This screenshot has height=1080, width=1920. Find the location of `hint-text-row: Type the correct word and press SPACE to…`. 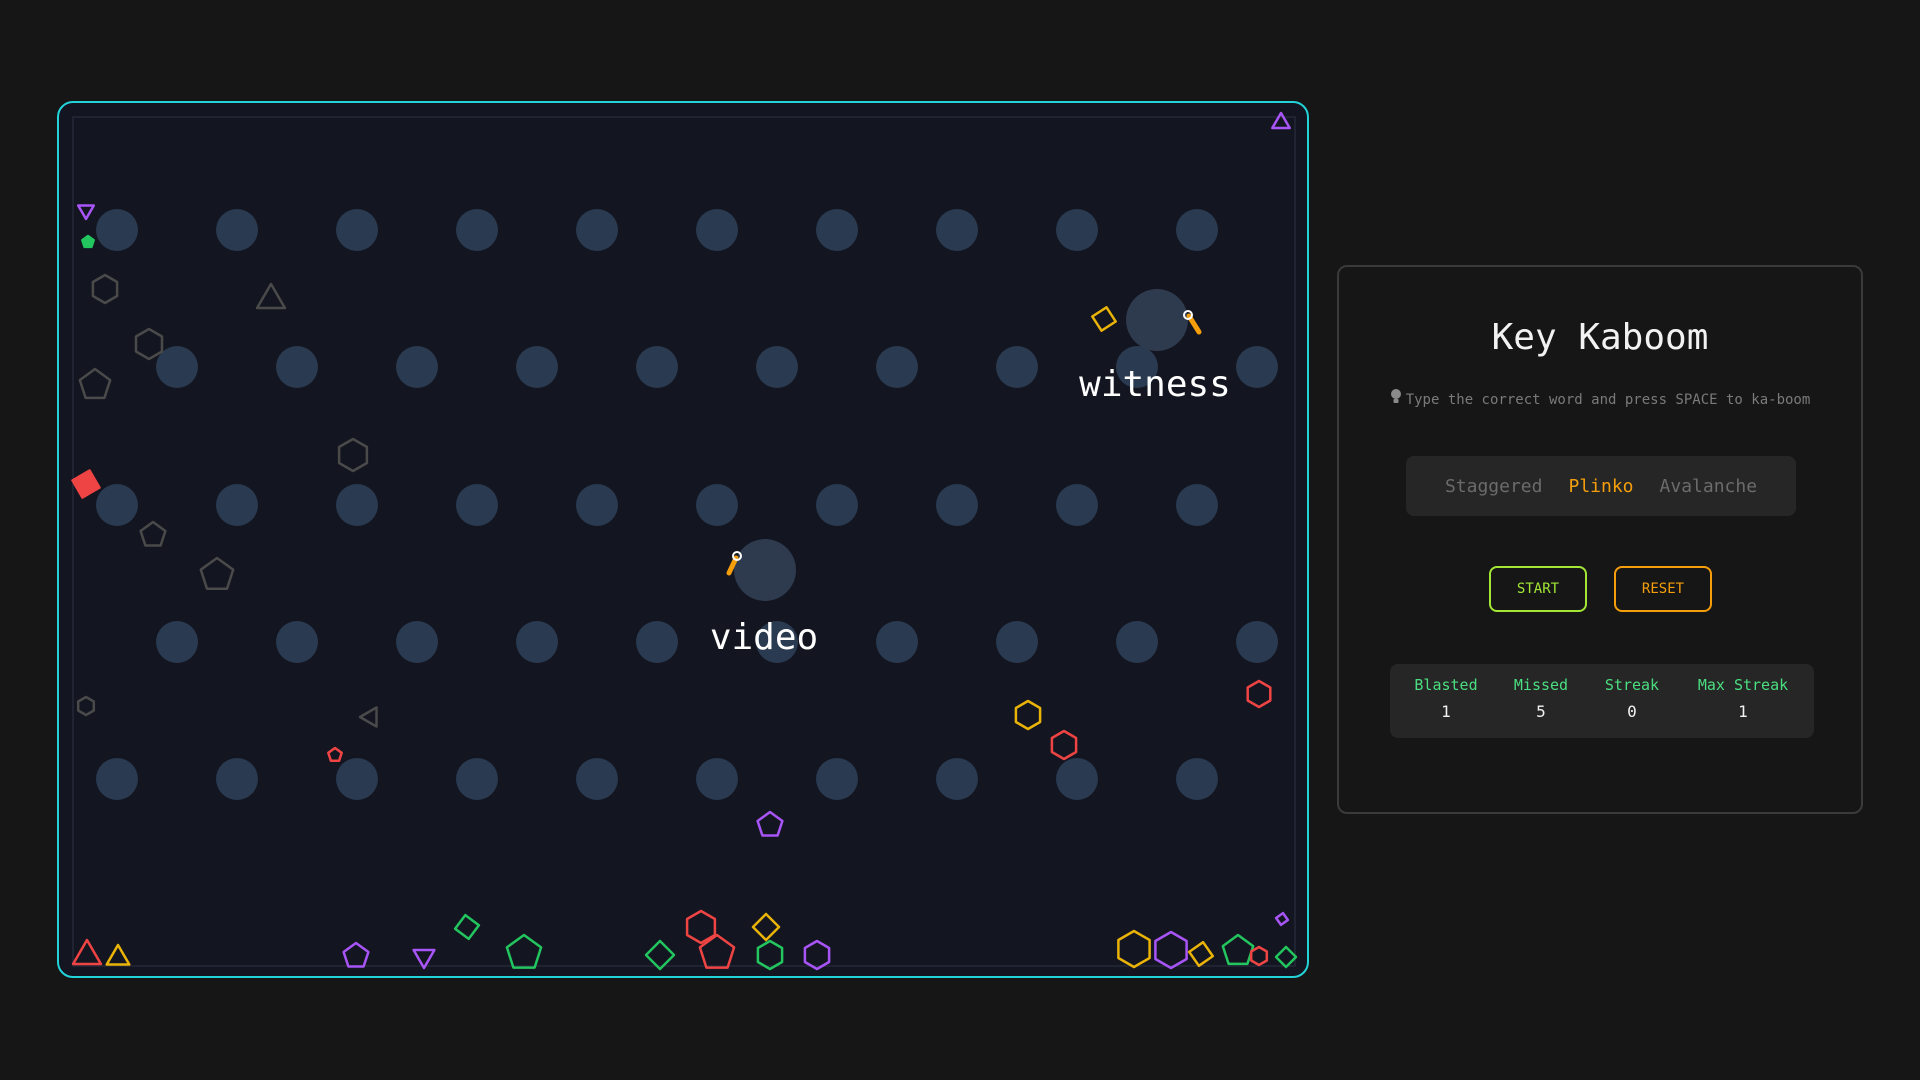

hint-text-row: Type the correct word and press SPACE to… is located at coordinates (1600, 398).